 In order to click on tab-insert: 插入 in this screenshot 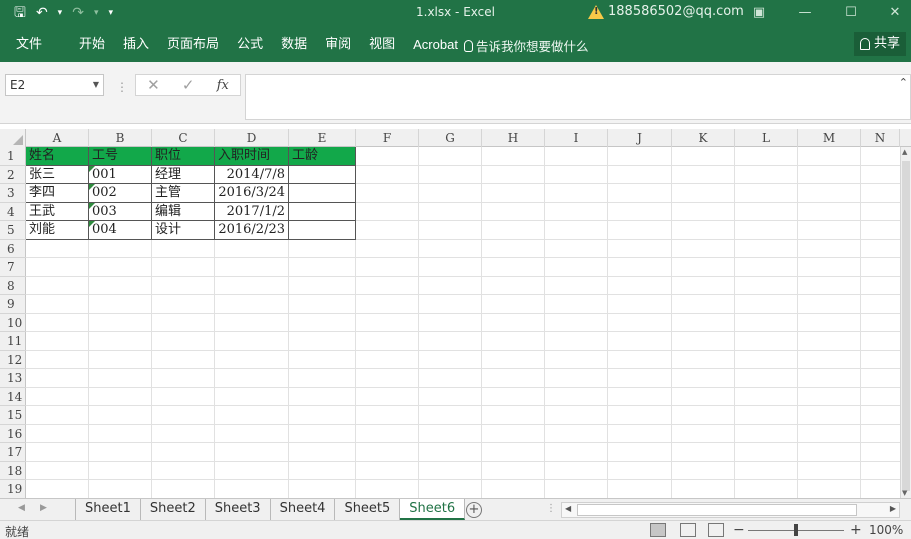, I will do `click(136, 45)`.